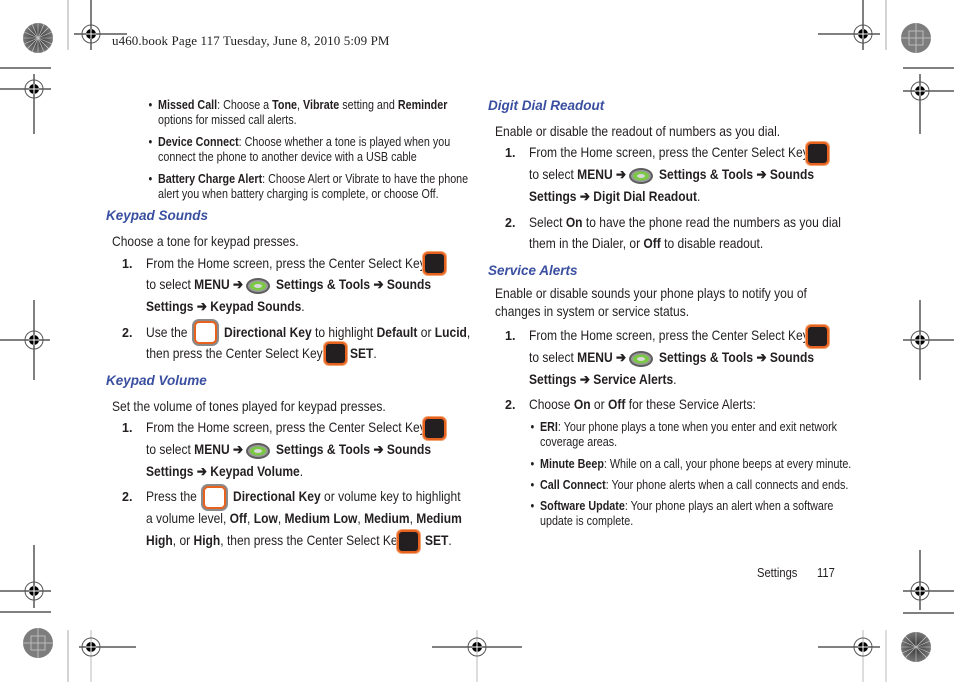  What do you see at coordinates (633, 379) in the screenshot?
I see `path-item: Service Alerts` at bounding box center [633, 379].